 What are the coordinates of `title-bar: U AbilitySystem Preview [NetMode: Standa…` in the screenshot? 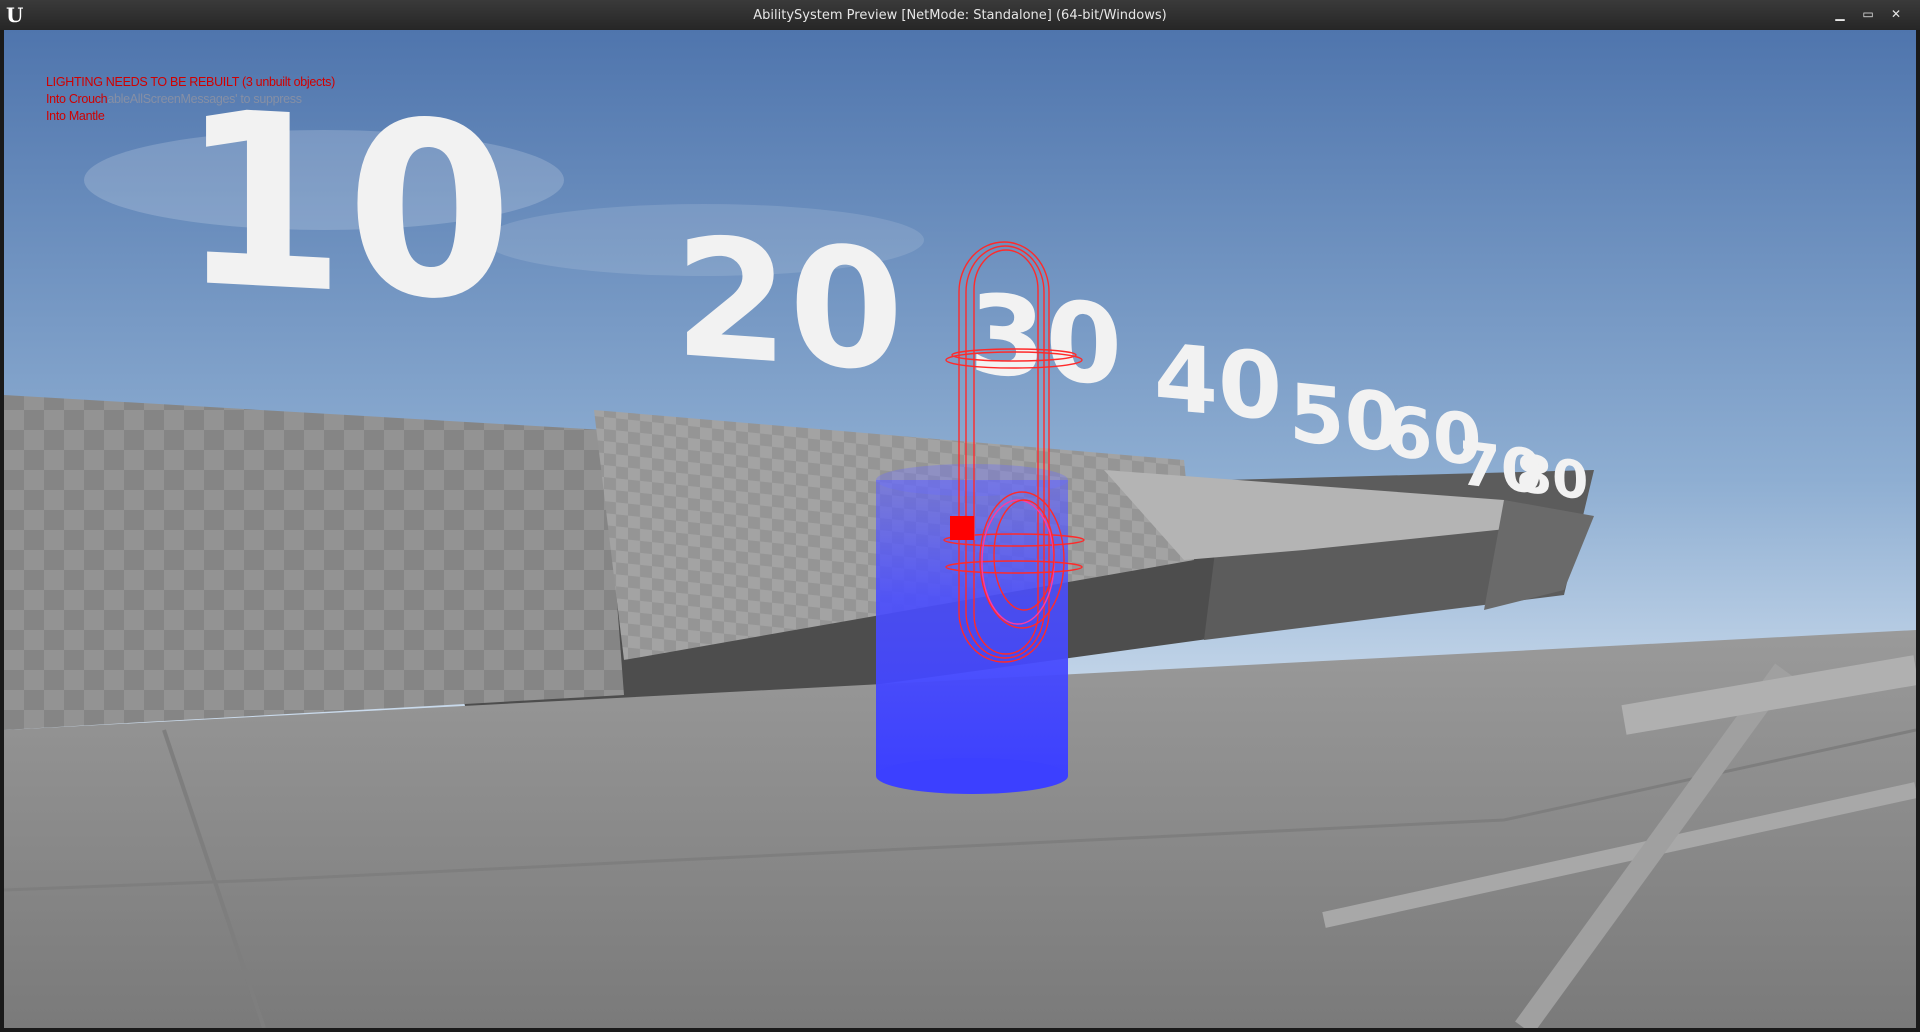 It's located at (960, 15).